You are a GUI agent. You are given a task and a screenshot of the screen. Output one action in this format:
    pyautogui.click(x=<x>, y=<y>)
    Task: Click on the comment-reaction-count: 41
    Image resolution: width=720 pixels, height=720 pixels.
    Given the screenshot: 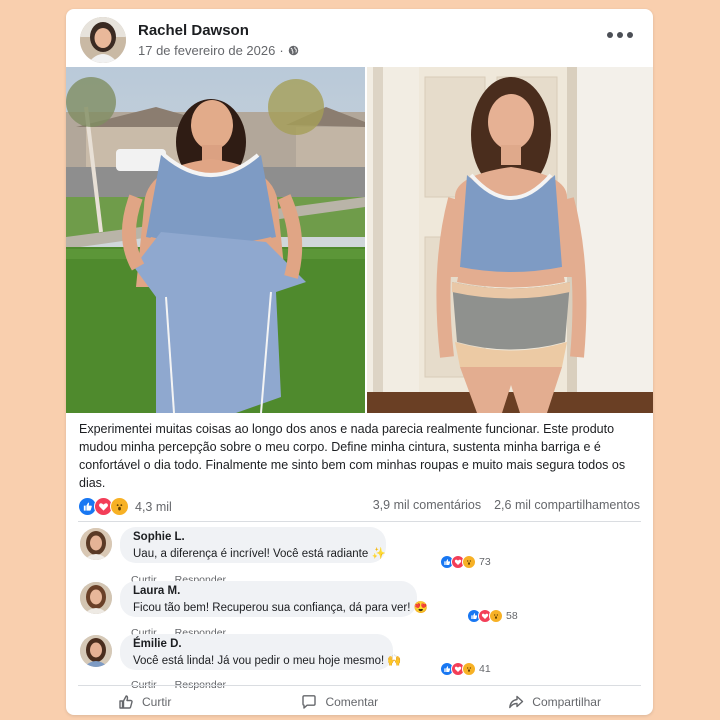 What is the action you would take?
    pyautogui.click(x=485, y=669)
    